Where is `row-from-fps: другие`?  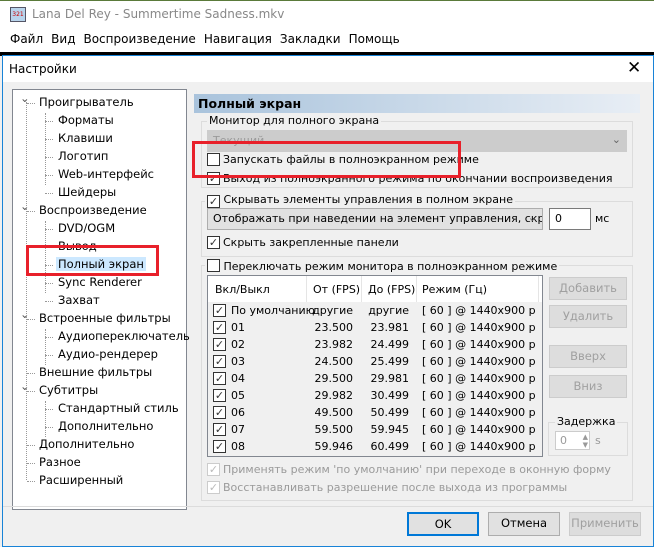 row-from-fps: другие is located at coordinates (332, 310).